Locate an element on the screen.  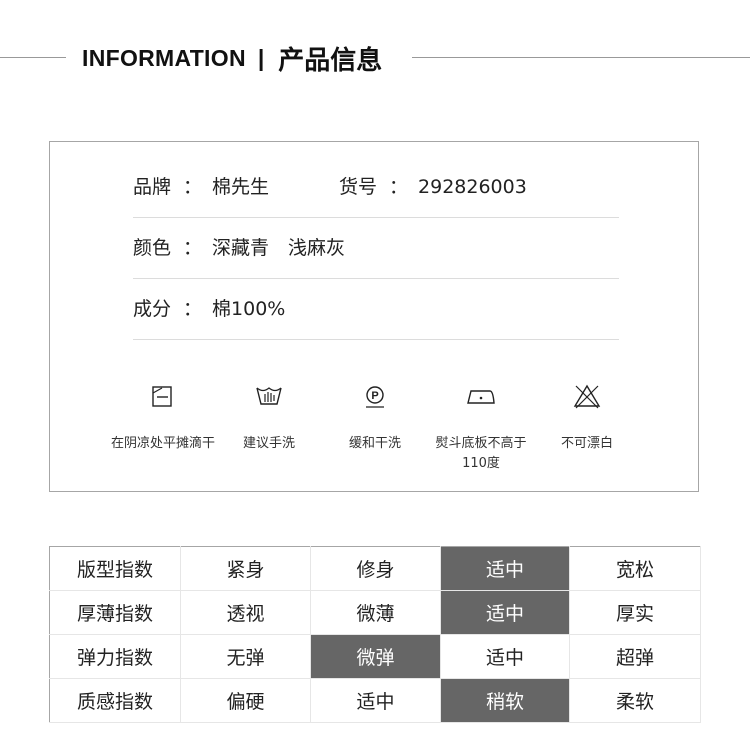
scale-option: 偏硬 is located at coordinates (245, 700).